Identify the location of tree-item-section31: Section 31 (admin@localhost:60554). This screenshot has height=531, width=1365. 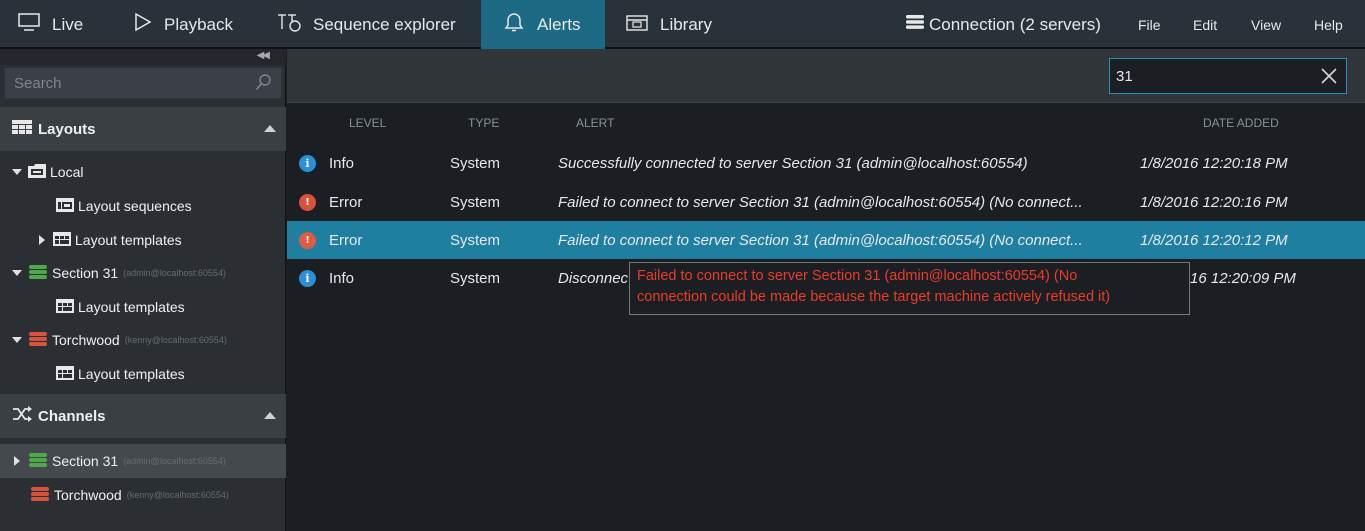
(143, 273).